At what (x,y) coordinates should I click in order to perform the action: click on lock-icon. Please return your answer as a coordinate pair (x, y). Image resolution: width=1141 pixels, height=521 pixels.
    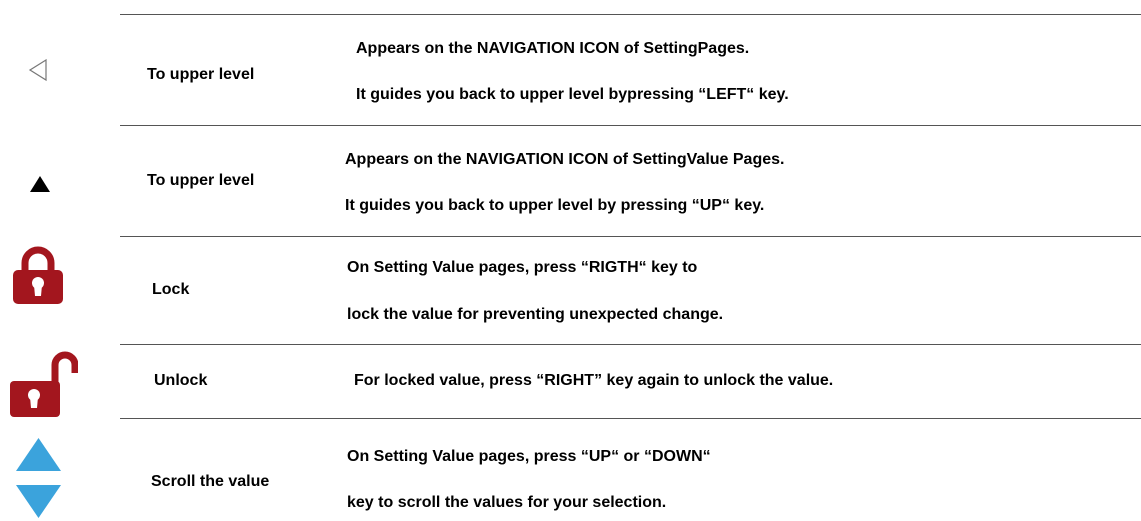
    Looking at the image, I should click on (38, 275).